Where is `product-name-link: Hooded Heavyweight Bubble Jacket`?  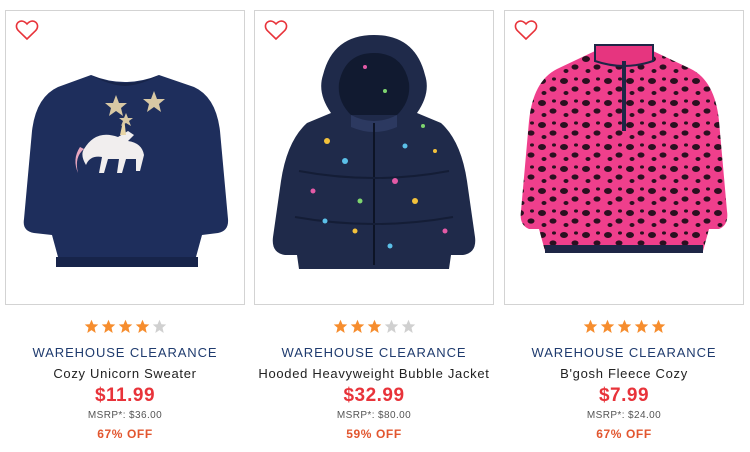
product-name-link: Hooded Heavyweight Bubble Jacket is located at coordinates (374, 373).